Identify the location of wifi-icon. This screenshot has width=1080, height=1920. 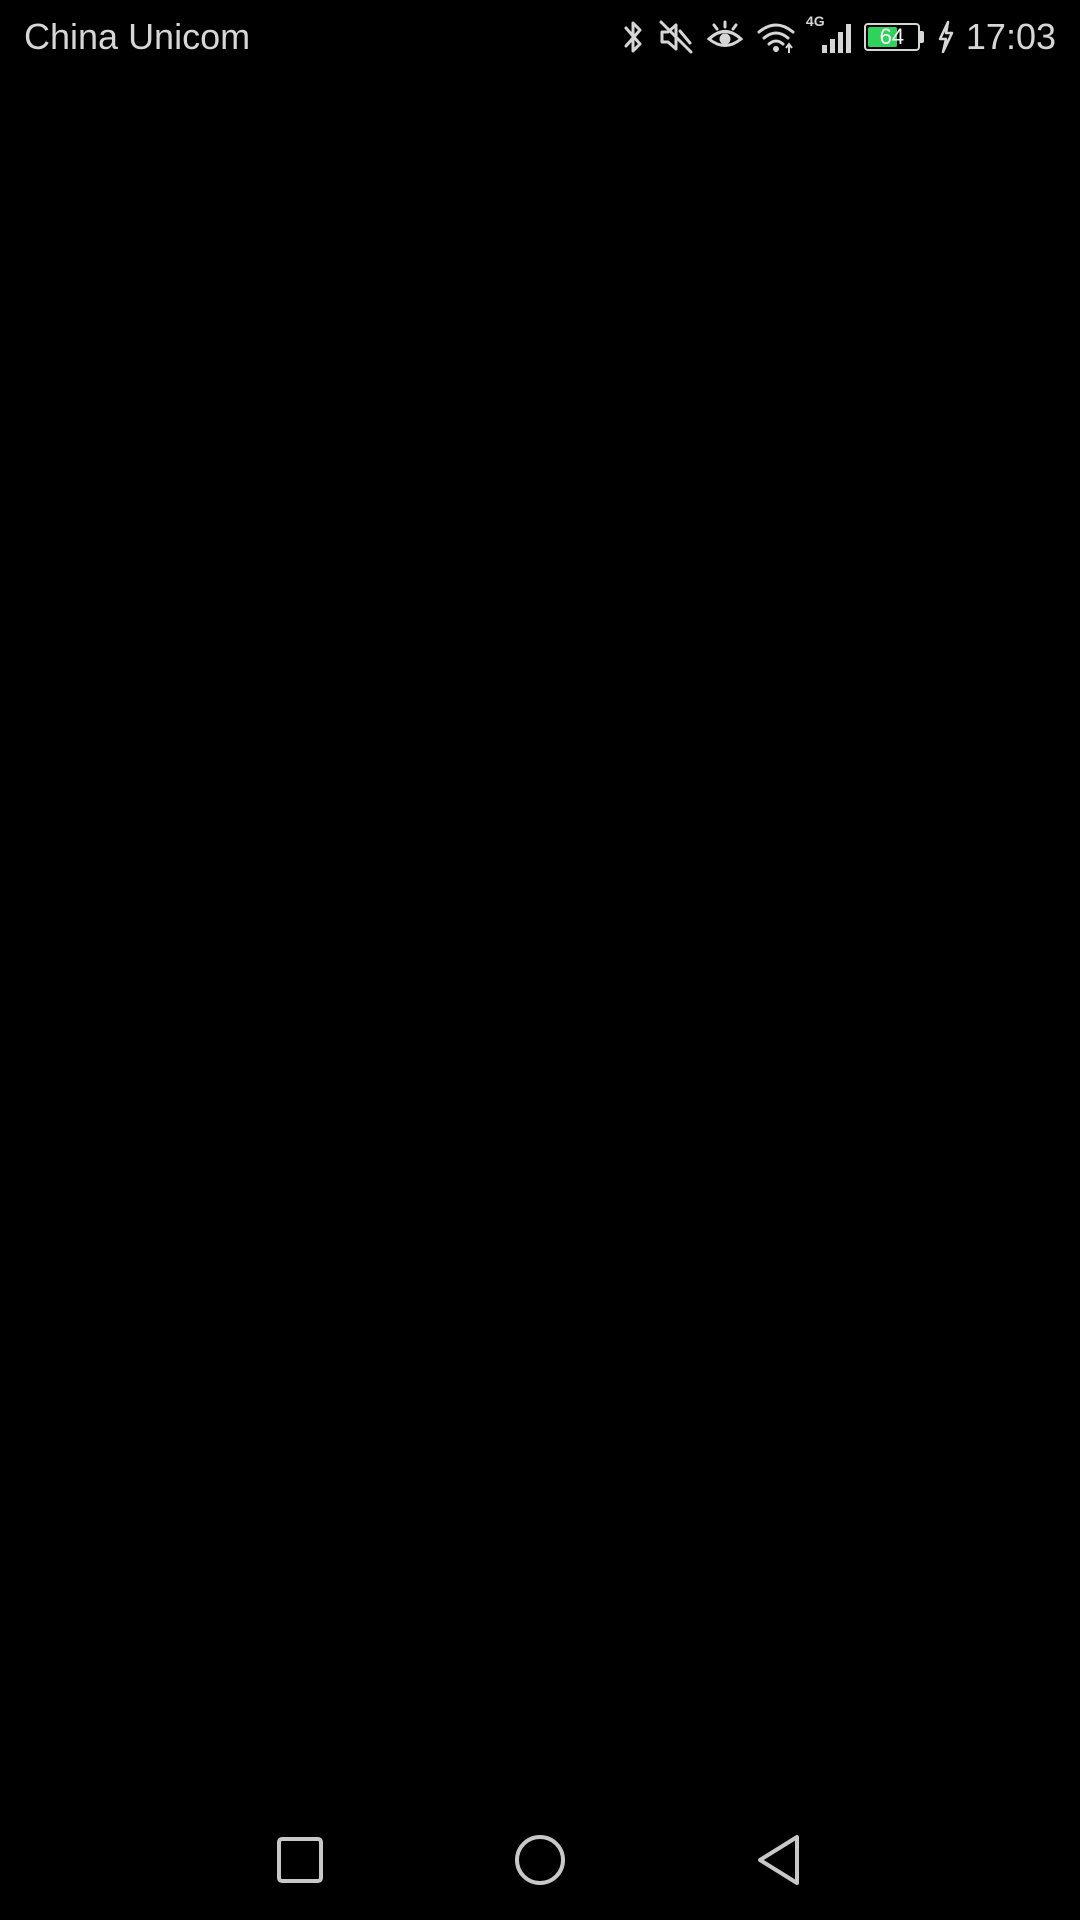
(776, 37).